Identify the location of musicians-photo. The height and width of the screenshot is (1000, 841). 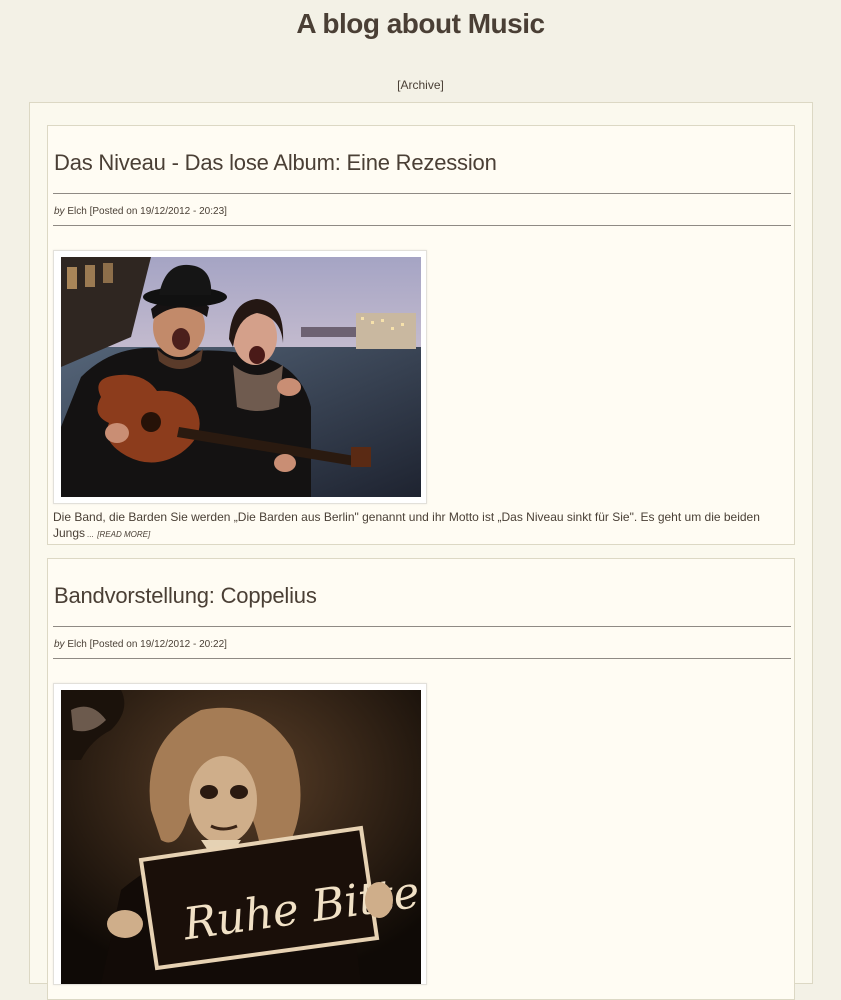
(241, 377).